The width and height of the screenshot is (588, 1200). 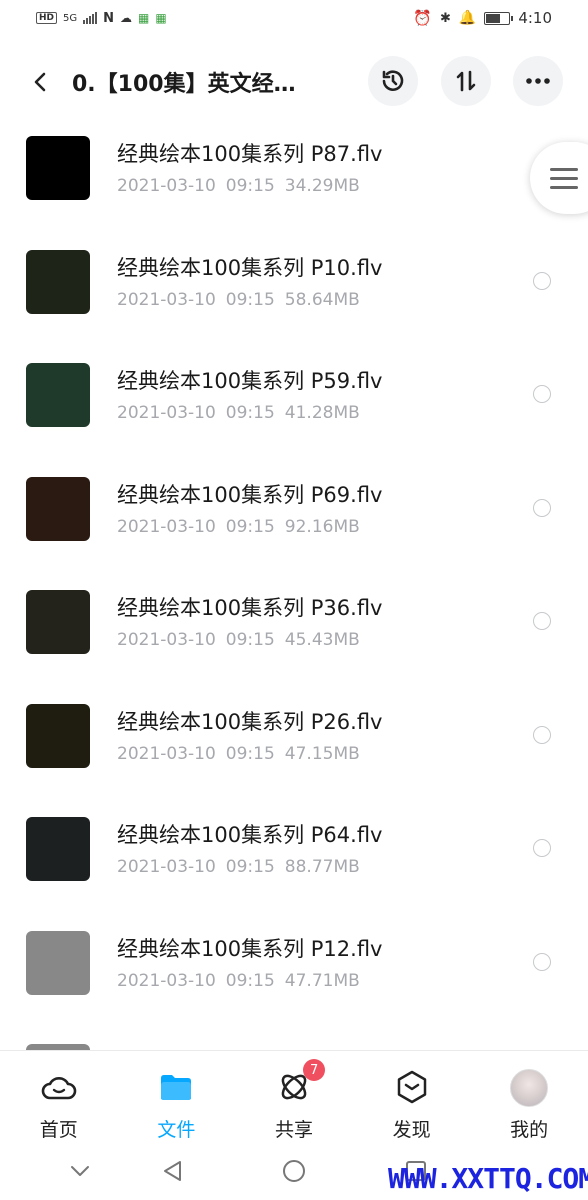 I want to click on history-icon, so click(x=393, y=80).